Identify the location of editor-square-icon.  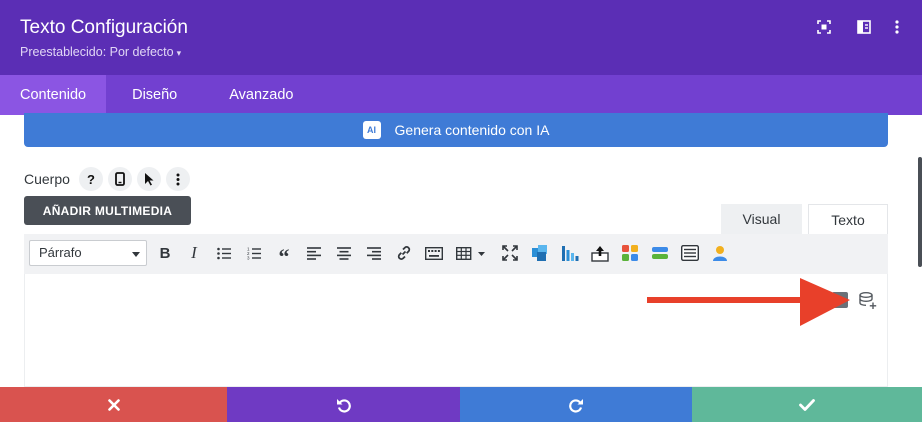
(840, 300).